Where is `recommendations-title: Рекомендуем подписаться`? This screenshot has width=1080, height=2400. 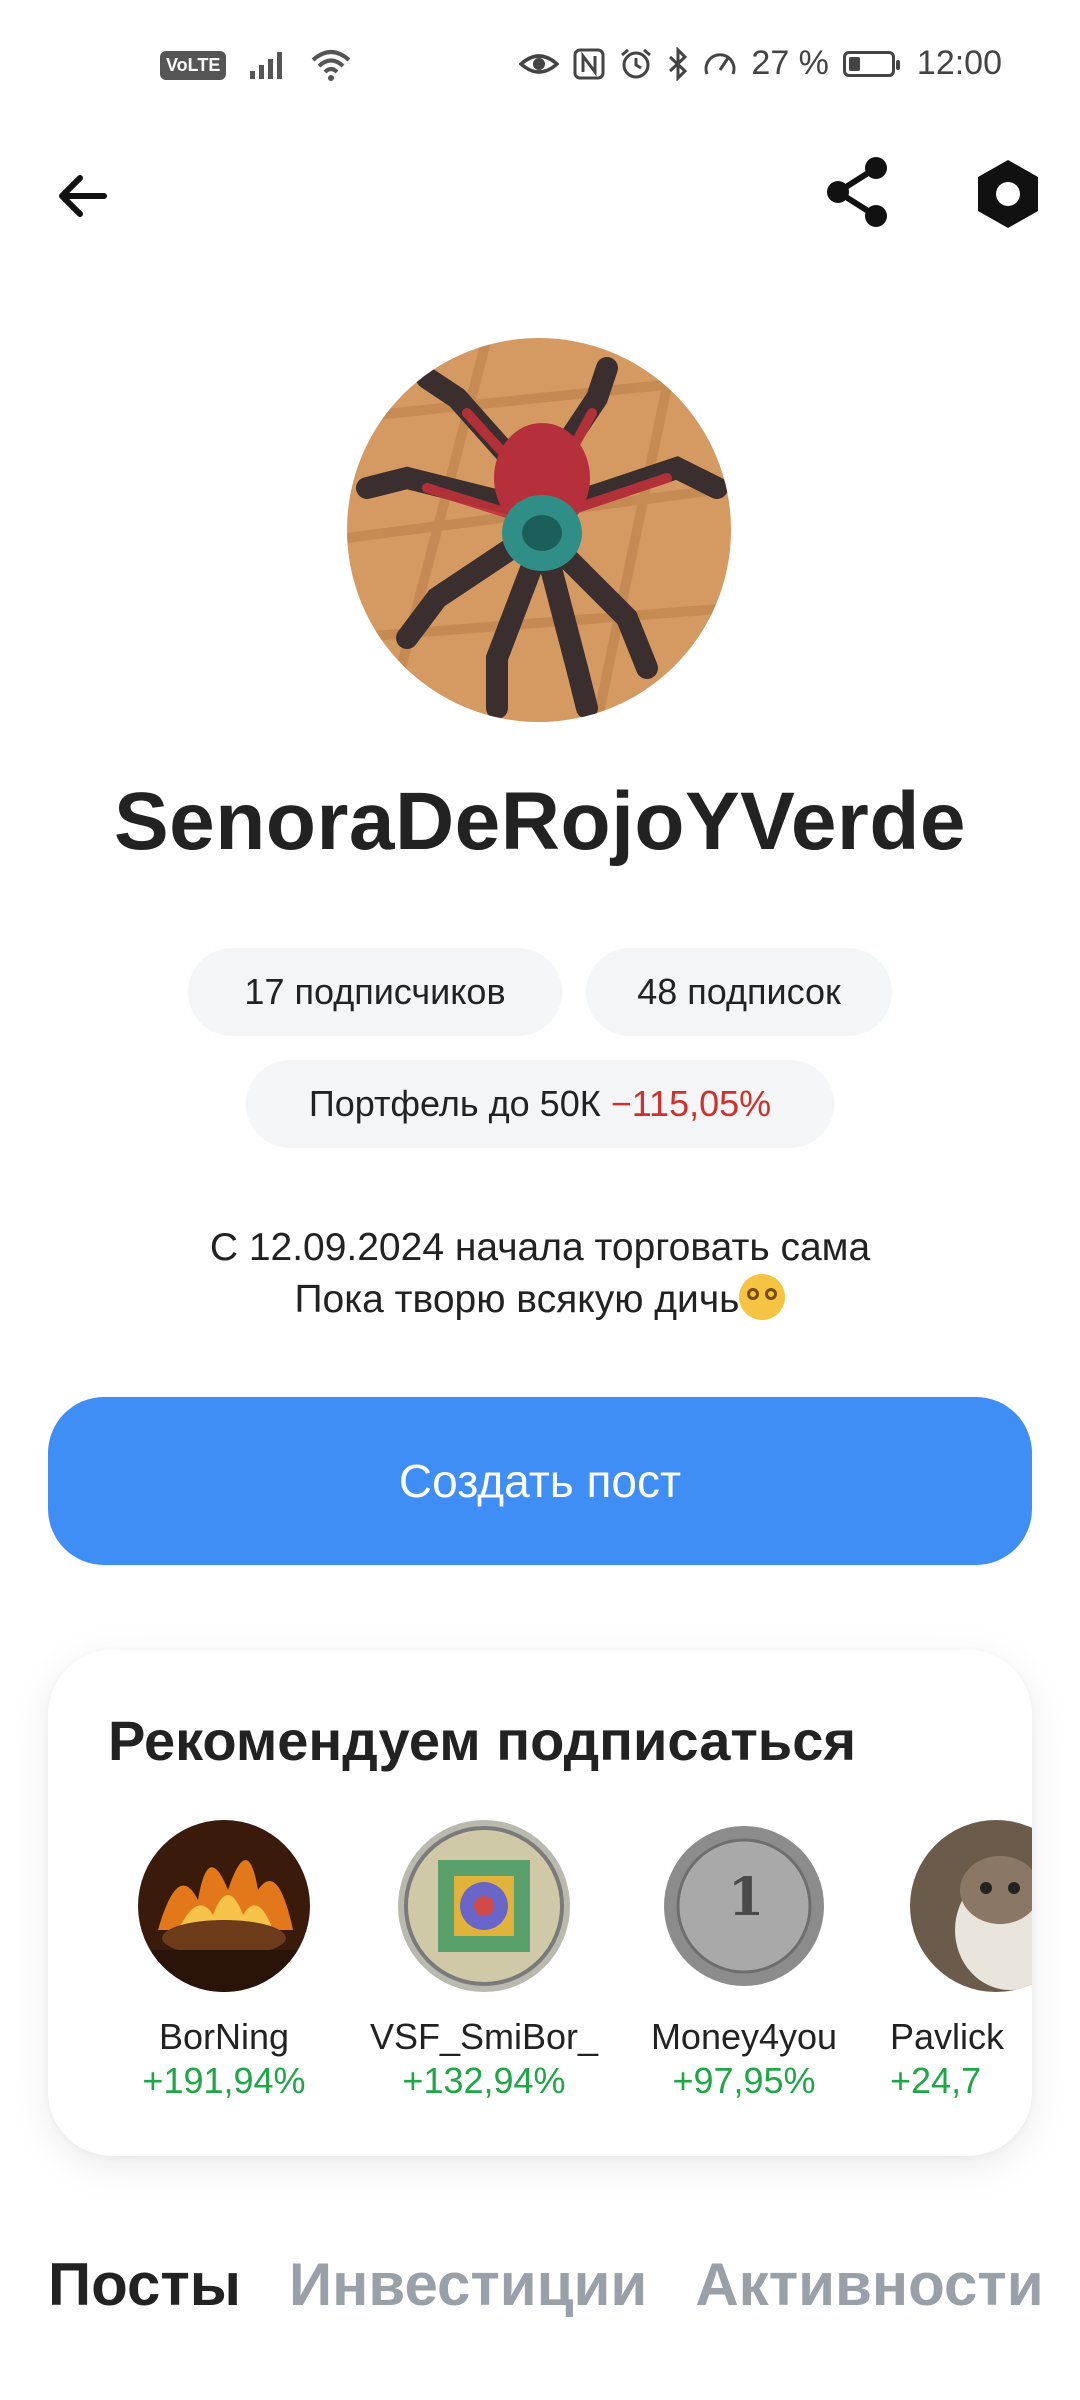
recommendations-title: Рекомендуем подписаться is located at coordinates (482, 1740).